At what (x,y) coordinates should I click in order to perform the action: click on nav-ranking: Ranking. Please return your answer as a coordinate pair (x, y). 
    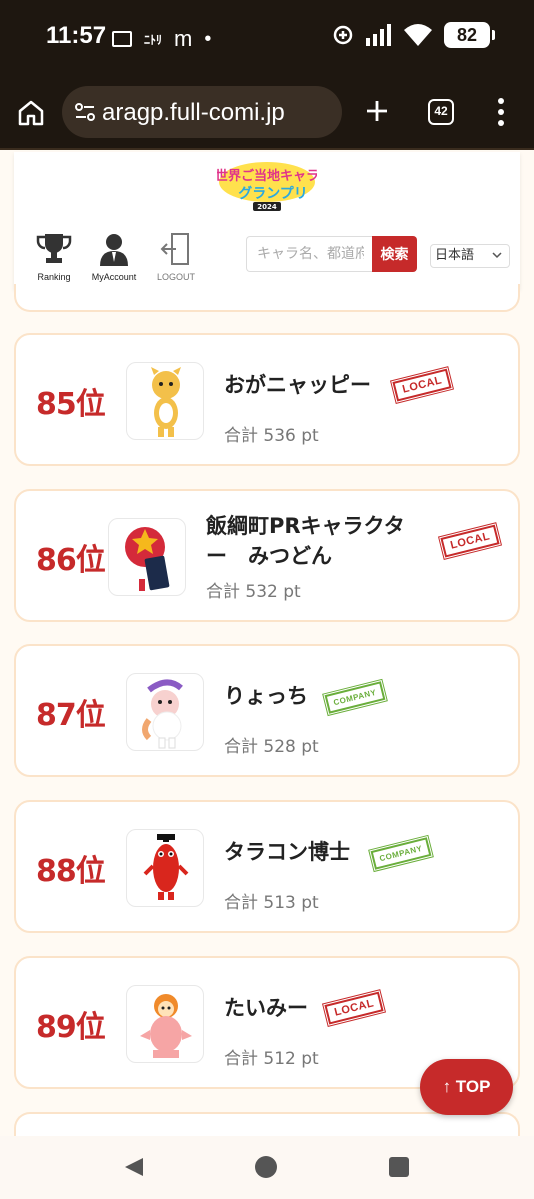
    Looking at the image, I should click on (54, 257).